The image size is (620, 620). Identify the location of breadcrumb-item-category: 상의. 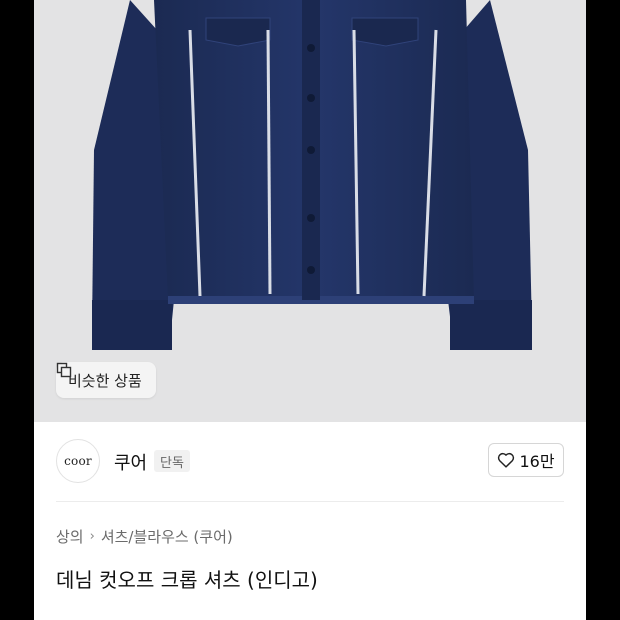
(70, 536).